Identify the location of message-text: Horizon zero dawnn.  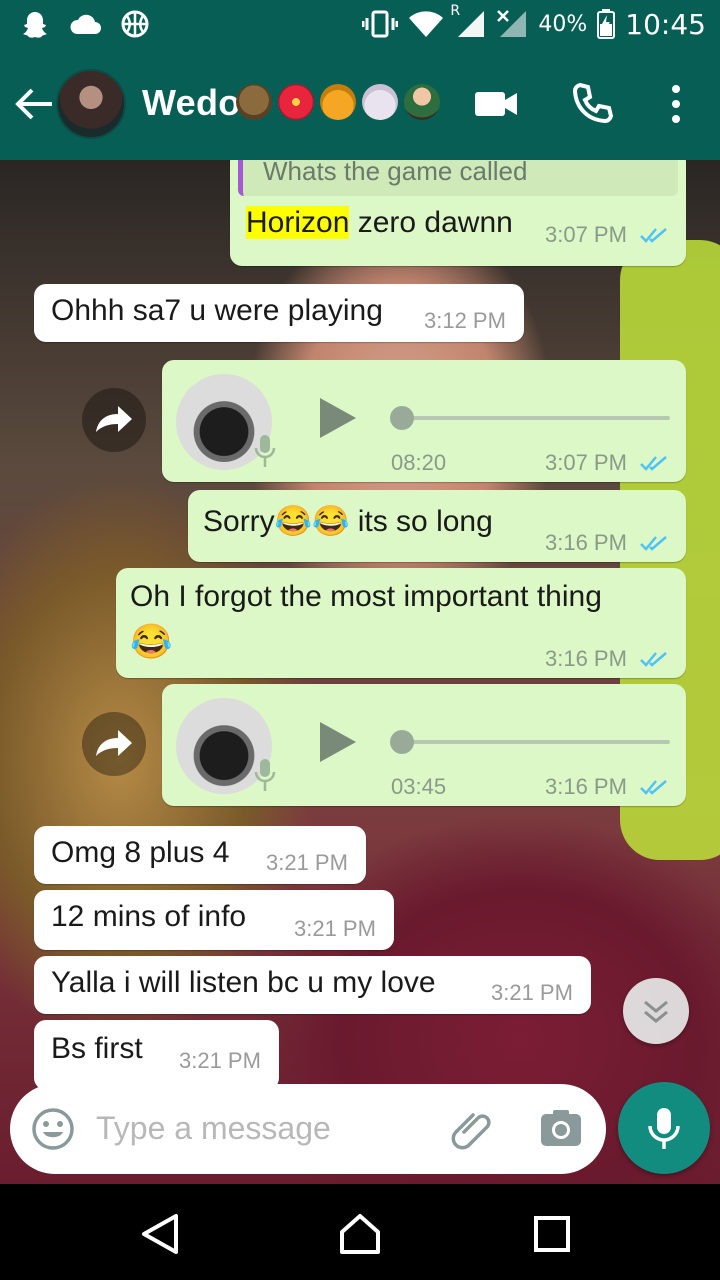
(379, 223).